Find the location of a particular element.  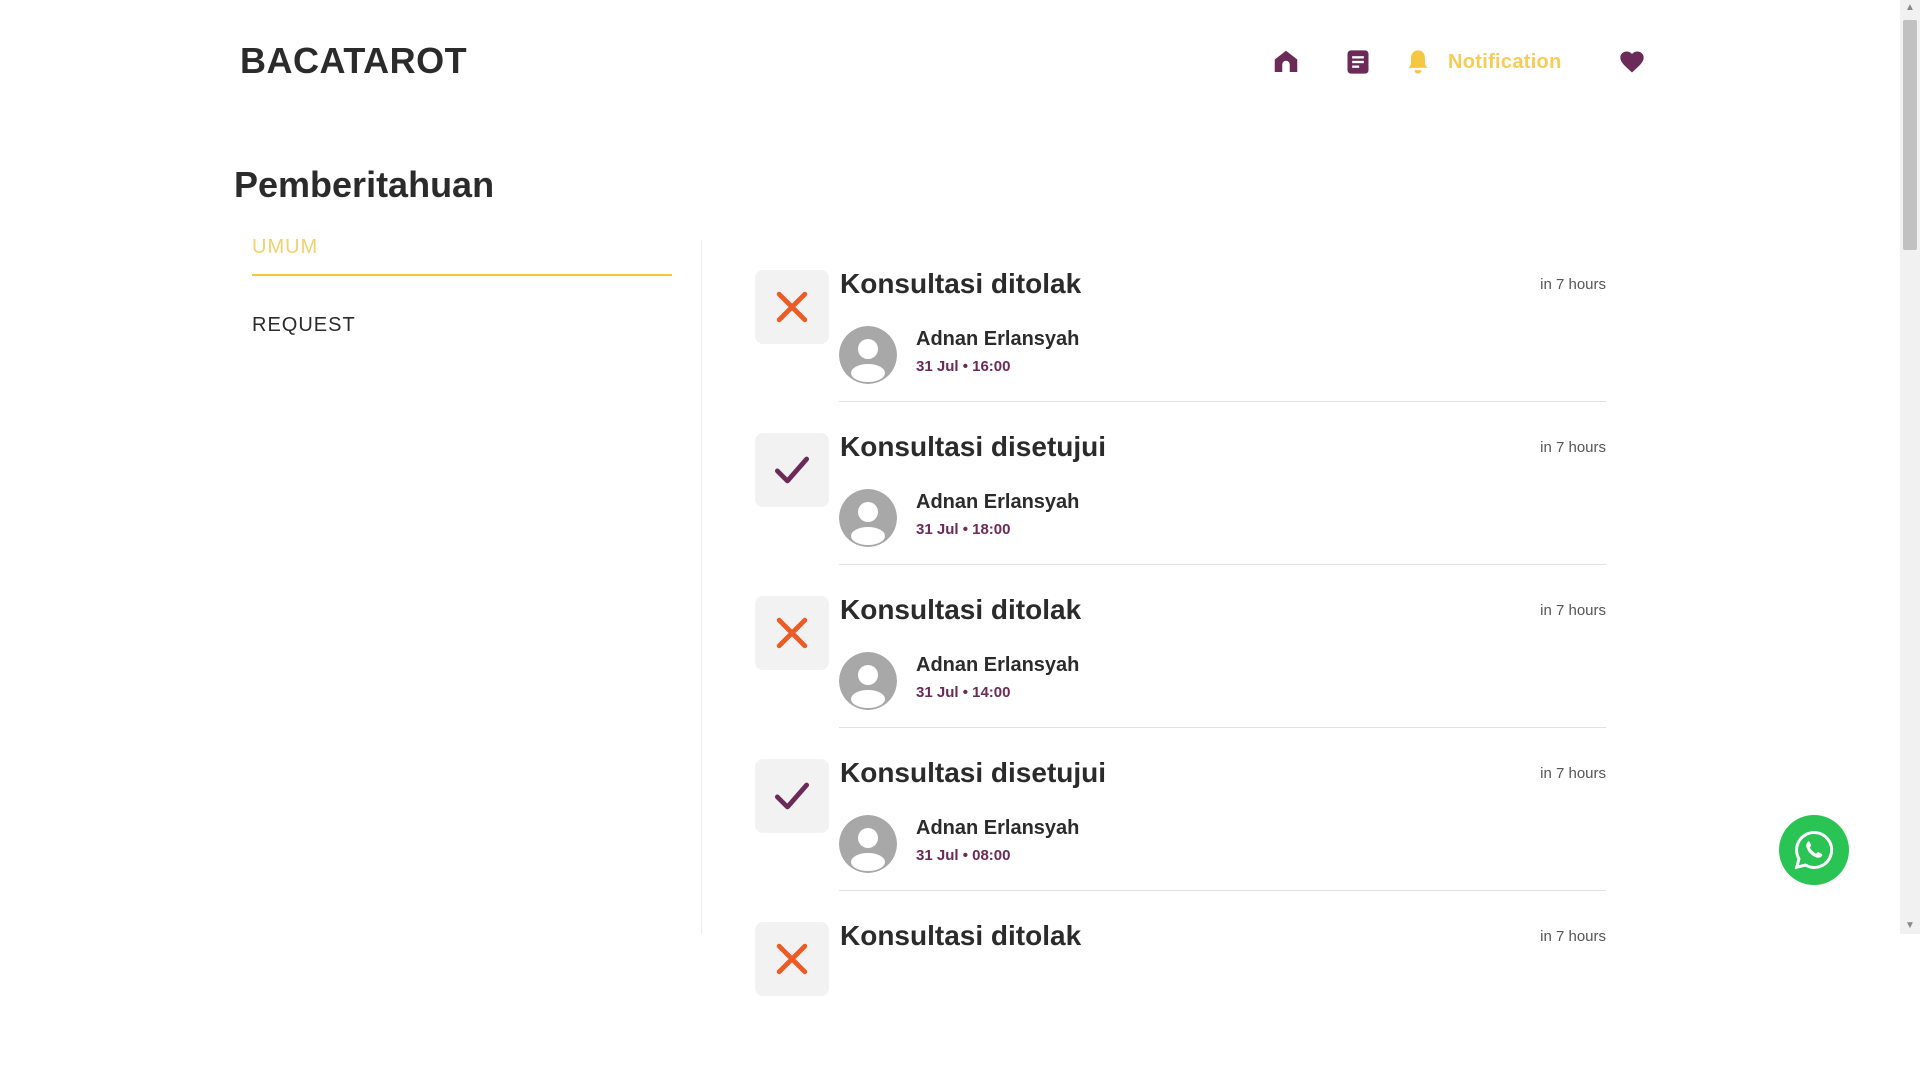

notification-tabs: UMUM REQUEST is located at coordinates (462, 286).